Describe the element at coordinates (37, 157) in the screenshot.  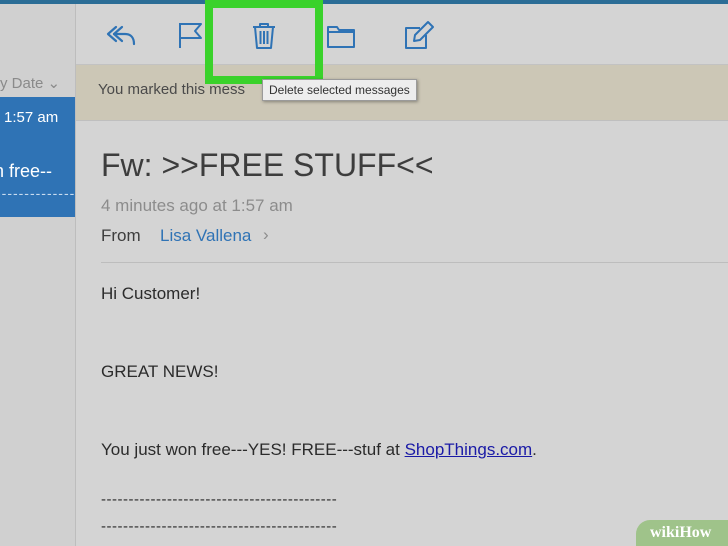
I see `list-item-selected-message: 1:57 am n free-- --------------` at that location.